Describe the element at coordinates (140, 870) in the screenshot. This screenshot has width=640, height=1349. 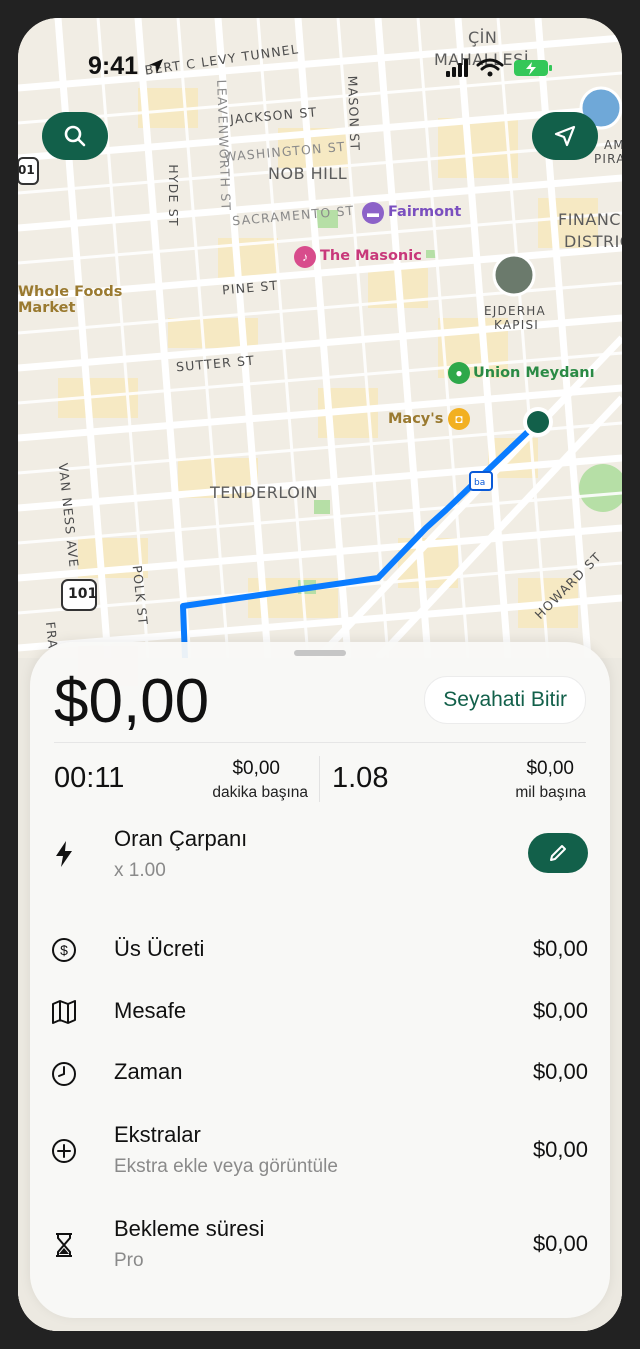
I see `row-subtitle: x 1.00` at that location.